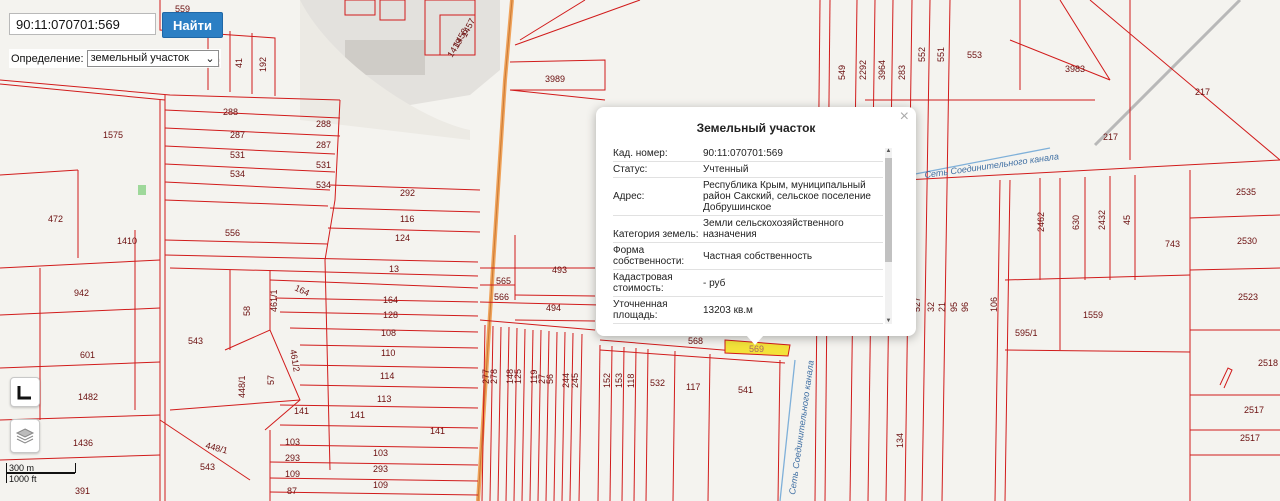 Image resolution: width=1280 pixels, height=501 pixels. Describe the element at coordinates (1268, 363) in the screenshot. I see `plot-label: 2518` at that location.